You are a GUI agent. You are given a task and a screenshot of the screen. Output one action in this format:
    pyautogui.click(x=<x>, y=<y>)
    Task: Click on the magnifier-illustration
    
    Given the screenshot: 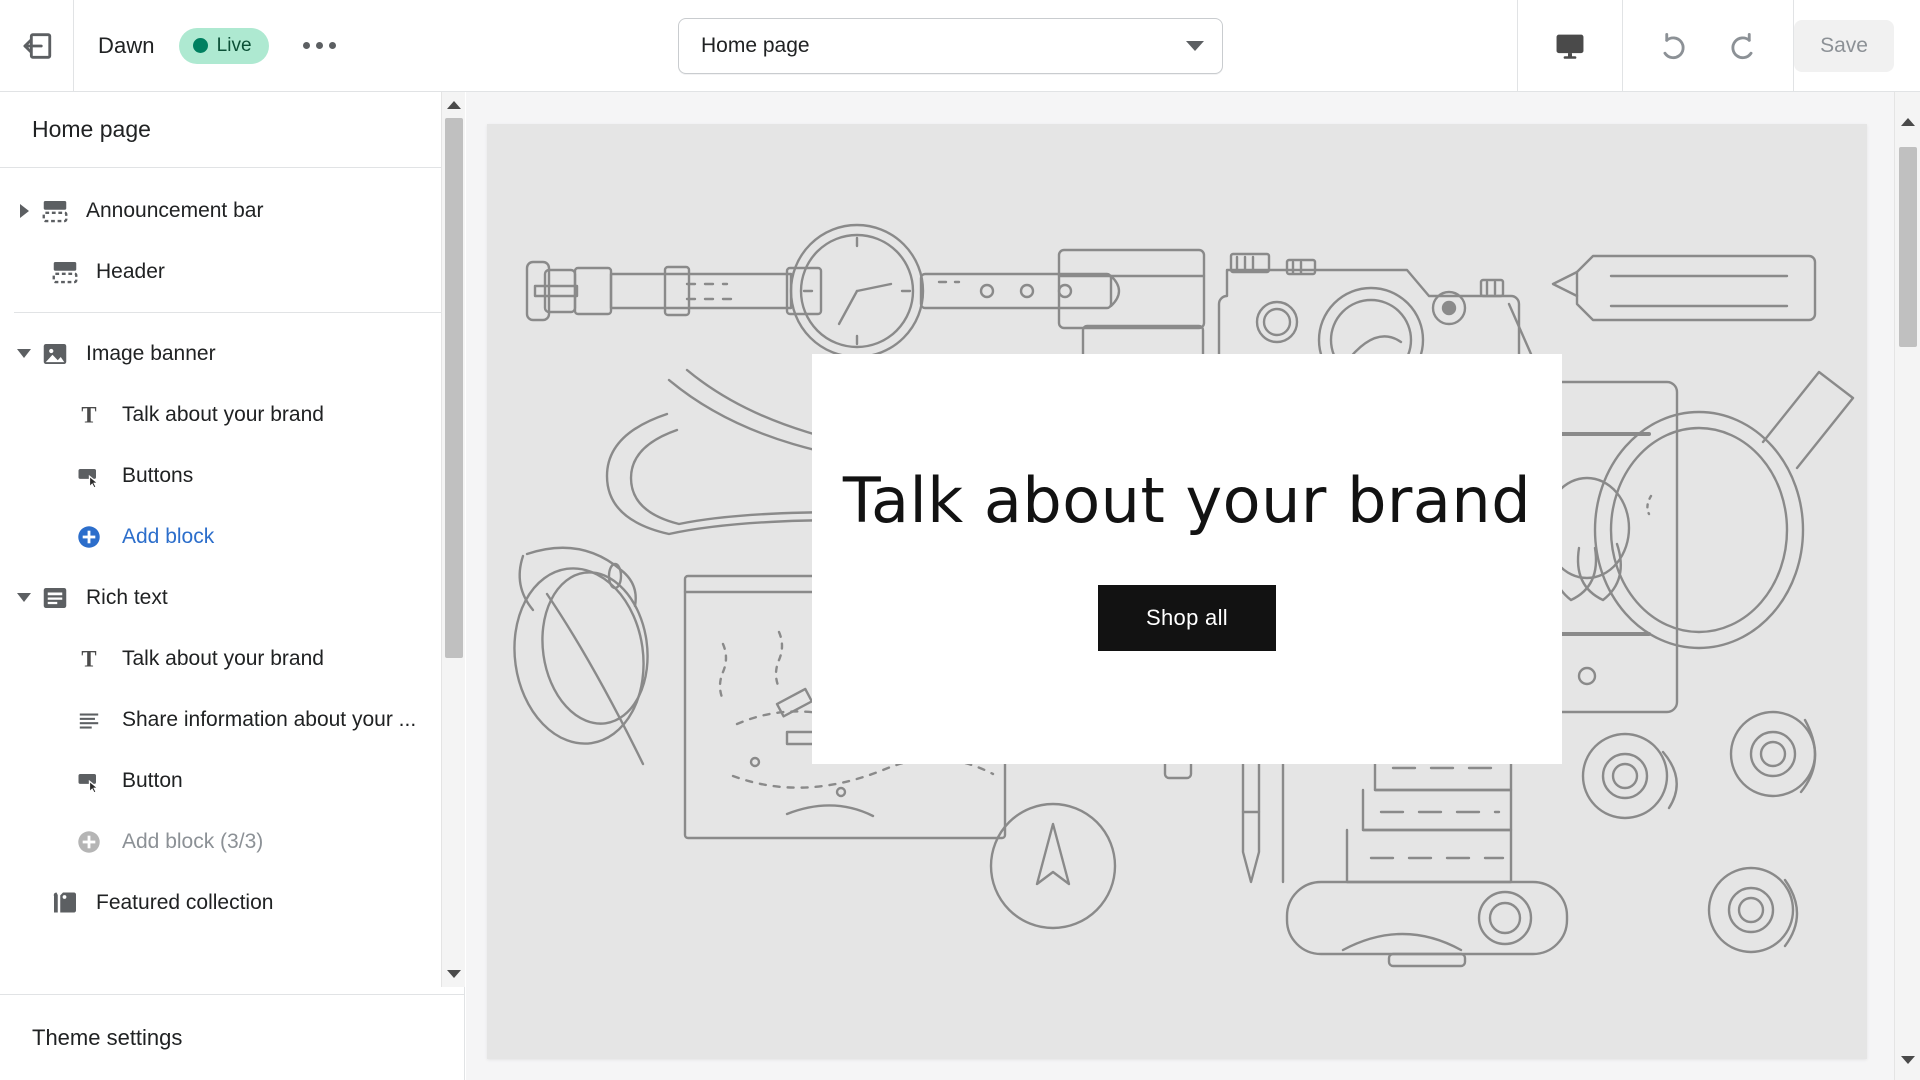 What is the action you would take?
    pyautogui.click(x=1724, y=510)
    